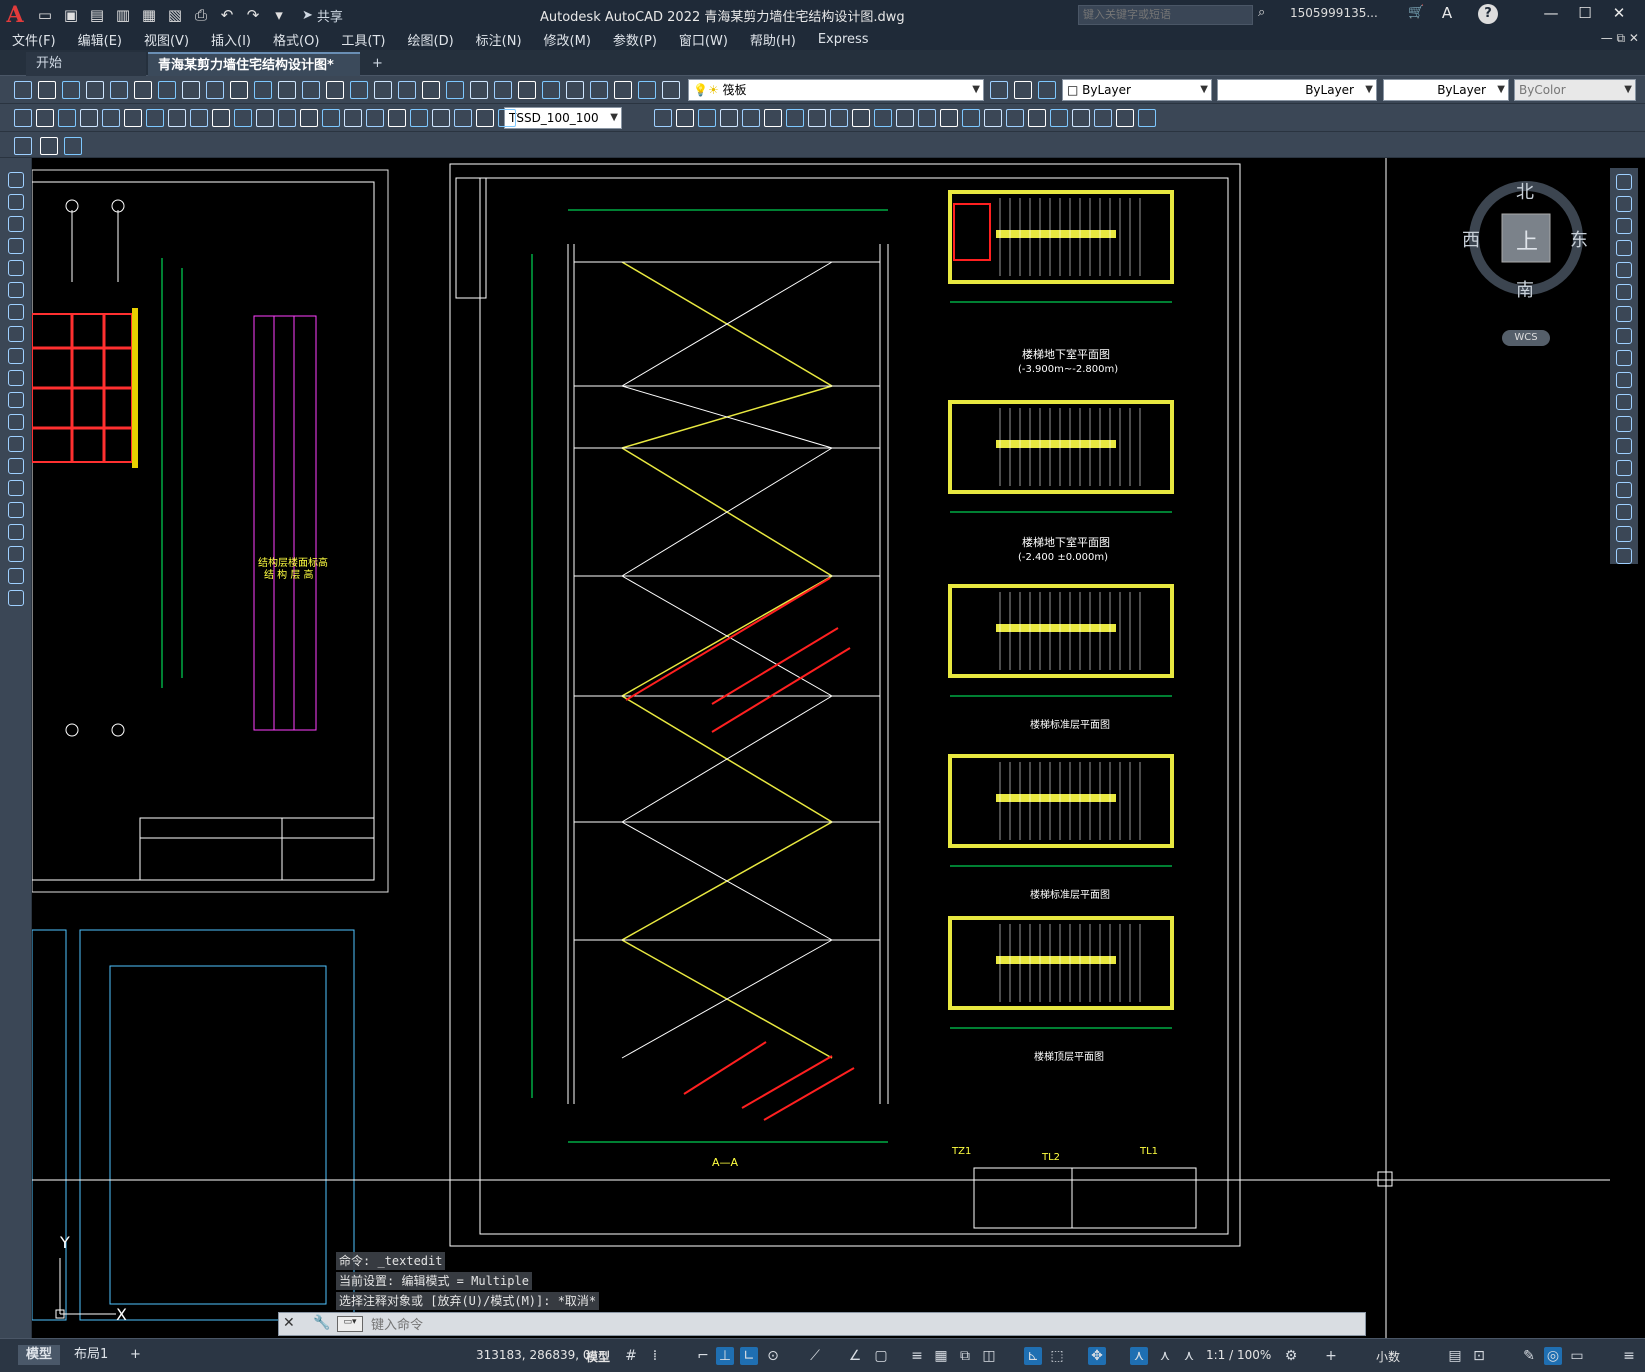 The height and width of the screenshot is (1372, 1645). I want to click on viewcube: 北 南 西 东 上, so click(1525, 239).